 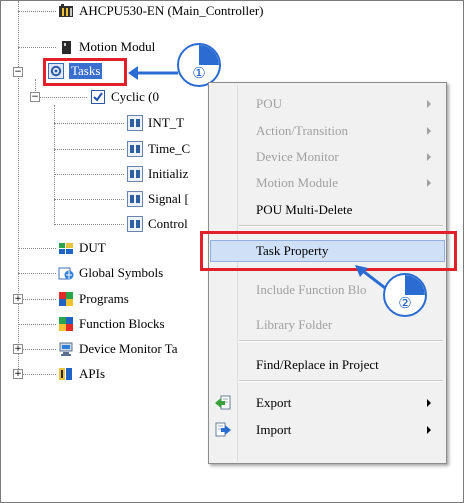 I want to click on menu-item-label: POU, so click(x=269, y=103).